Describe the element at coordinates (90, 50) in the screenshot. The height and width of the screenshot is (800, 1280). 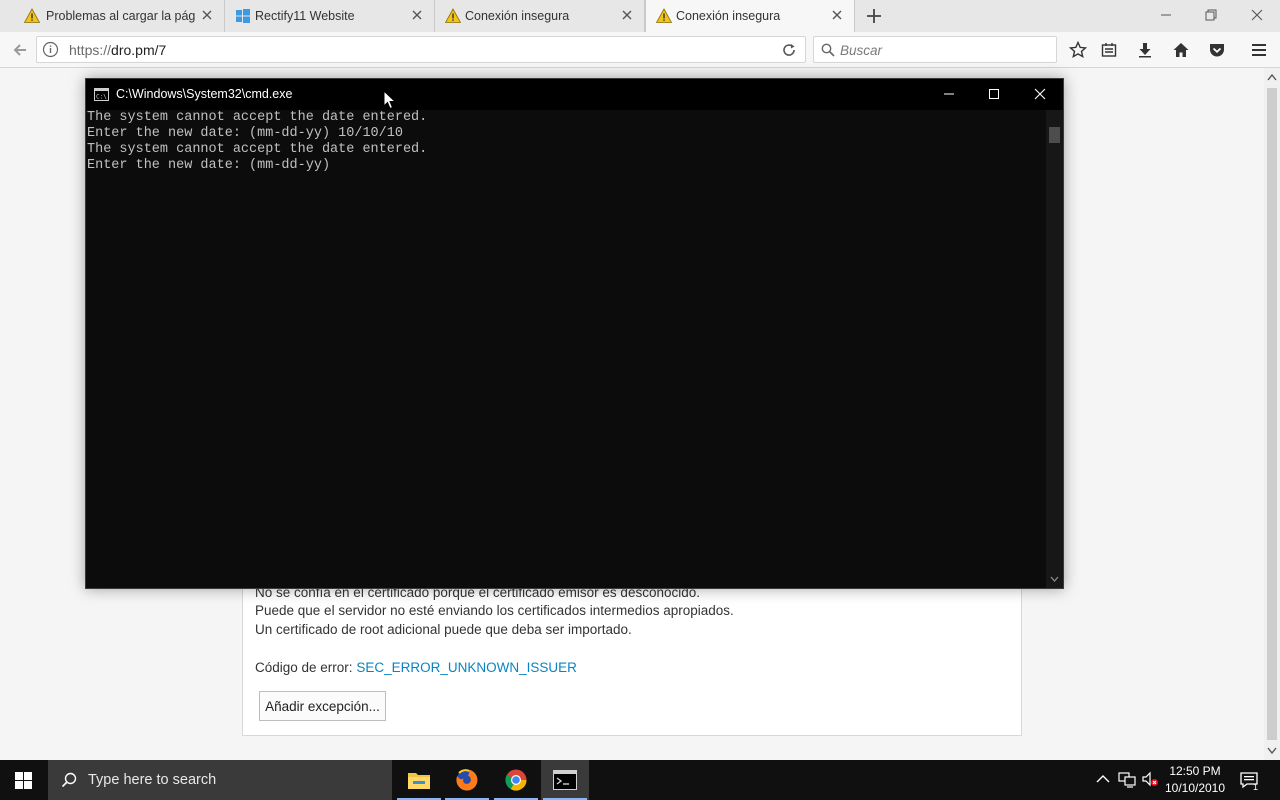
I see `url-scheme: https://` at that location.